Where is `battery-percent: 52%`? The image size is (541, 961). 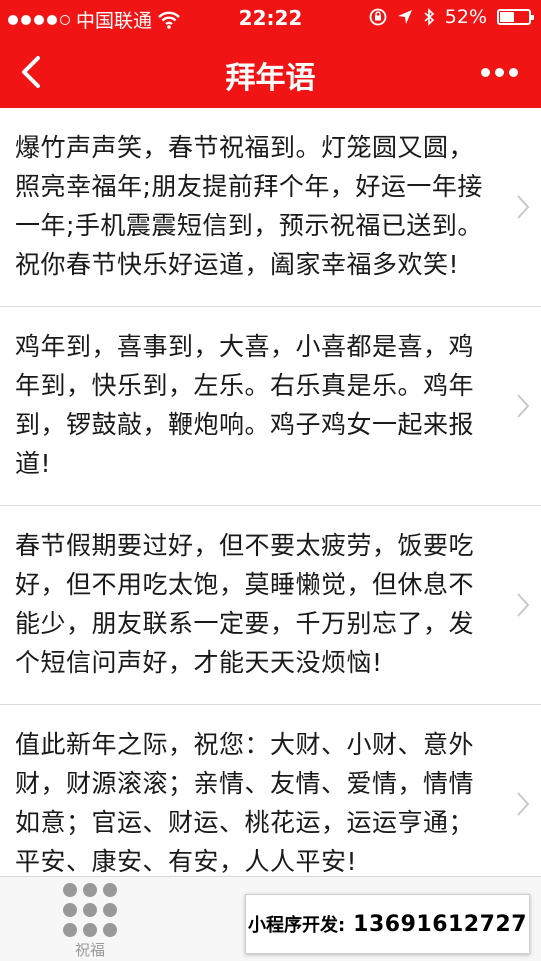 battery-percent: 52% is located at coordinates (465, 17).